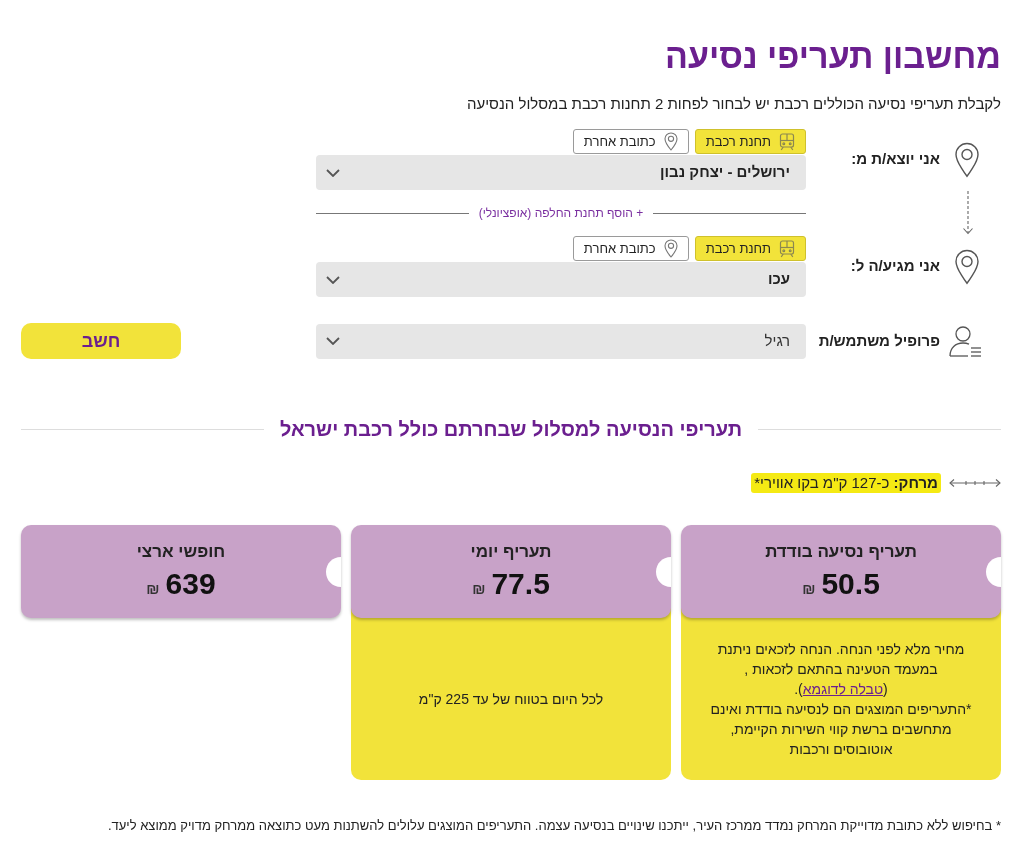  I want to click on fare-price: 639, so click(190, 584).